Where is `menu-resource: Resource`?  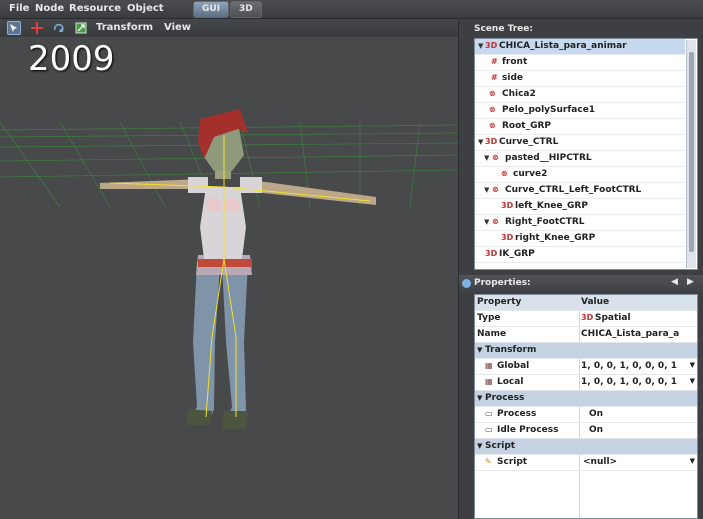
menu-resource: Resource is located at coordinates (95, 8).